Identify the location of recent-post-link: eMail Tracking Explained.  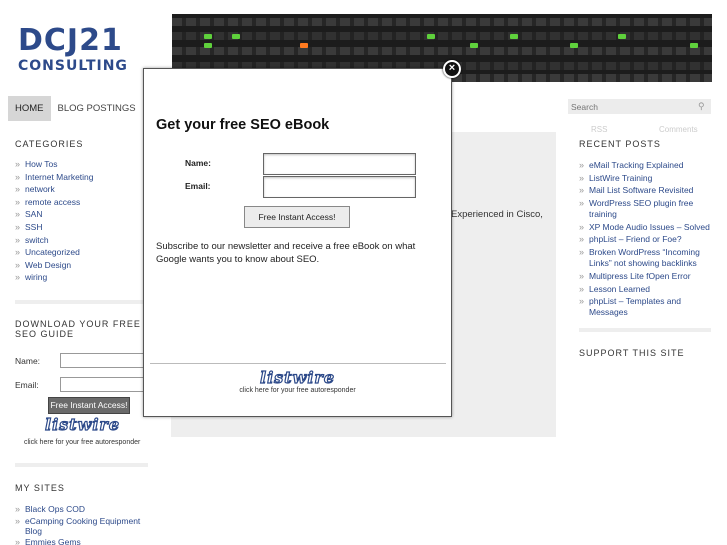
(645, 165).